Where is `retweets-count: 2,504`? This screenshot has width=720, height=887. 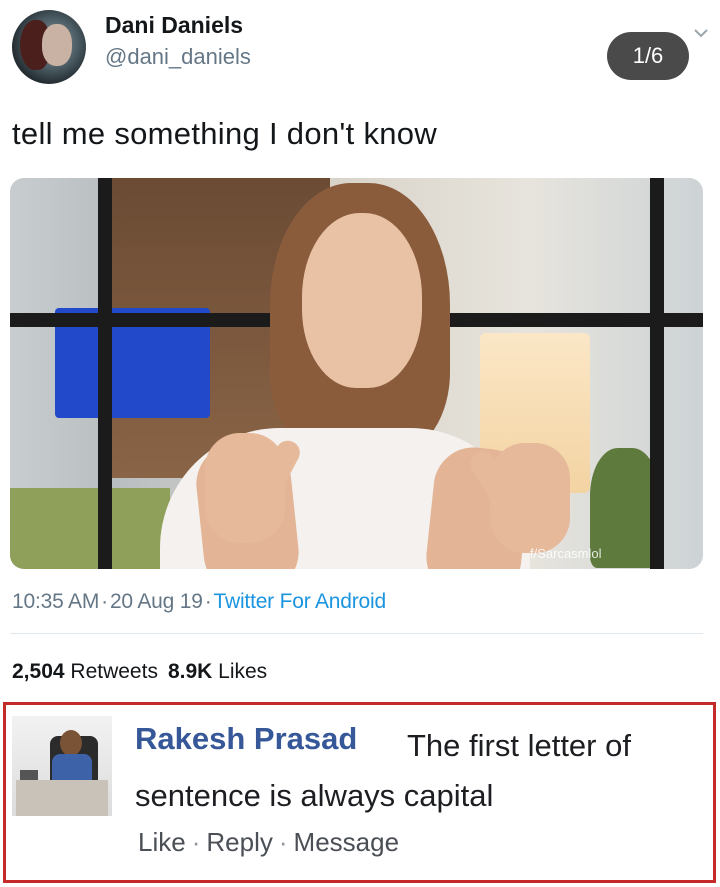
retweets-count: 2,504 is located at coordinates (38, 671).